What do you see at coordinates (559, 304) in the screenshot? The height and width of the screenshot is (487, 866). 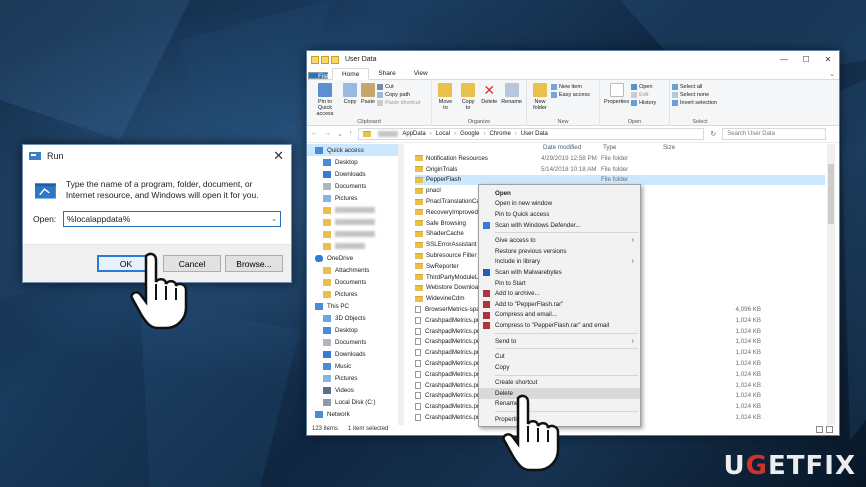 I see `menu-item-add-to-pepperflash-rar: Add to "PepperFlash.rar"` at bounding box center [559, 304].